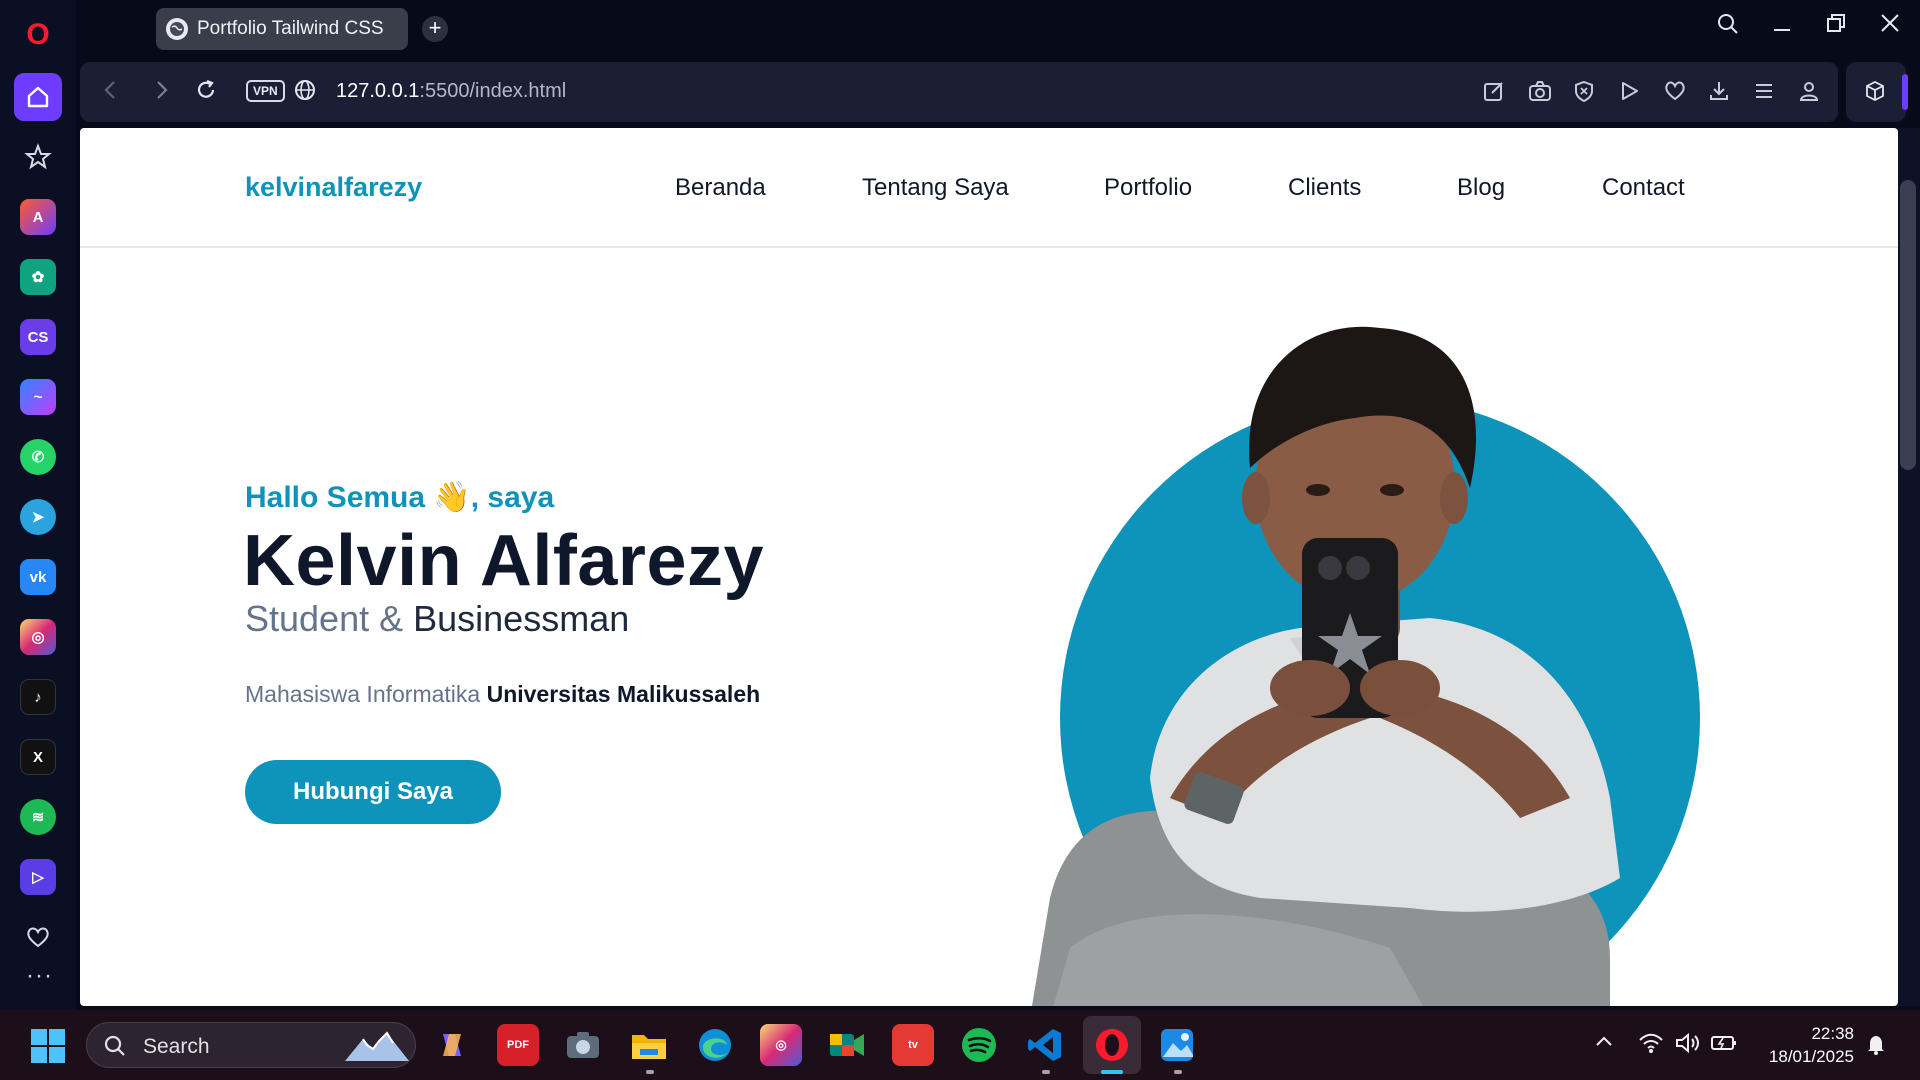  Describe the element at coordinates (649, 1045) in the screenshot. I see `taskbar-file-explorer-icon` at that location.